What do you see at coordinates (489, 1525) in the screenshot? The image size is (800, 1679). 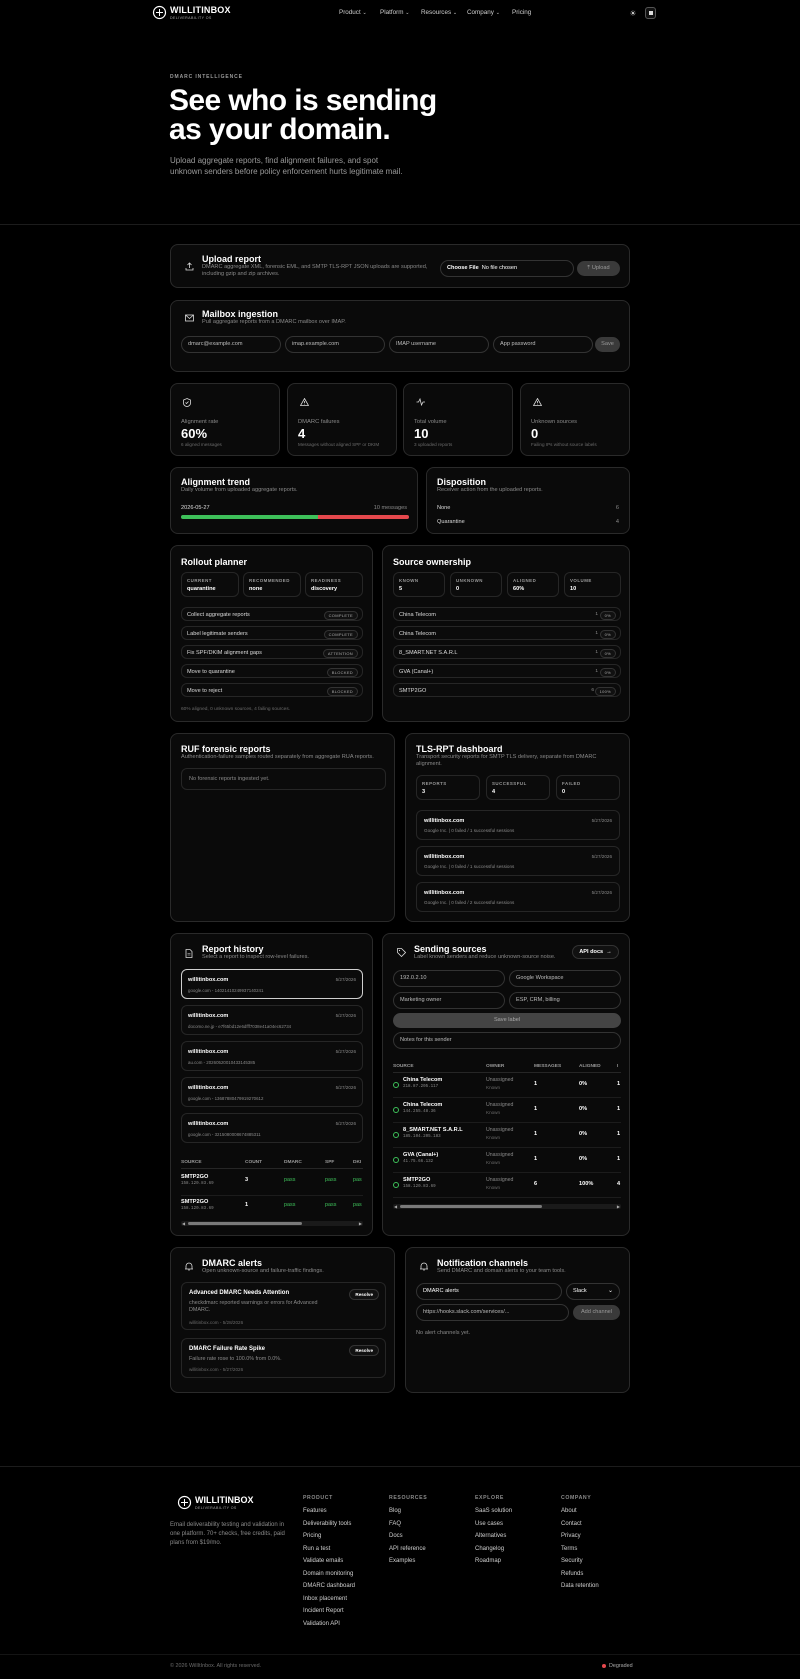 I see `footer-link-explore: Use cases` at bounding box center [489, 1525].